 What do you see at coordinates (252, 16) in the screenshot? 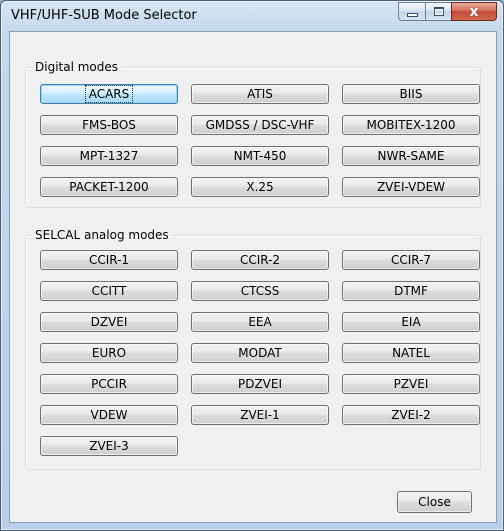
I see `title-bar: VHF/UHF-SUB Mode Selector x` at bounding box center [252, 16].